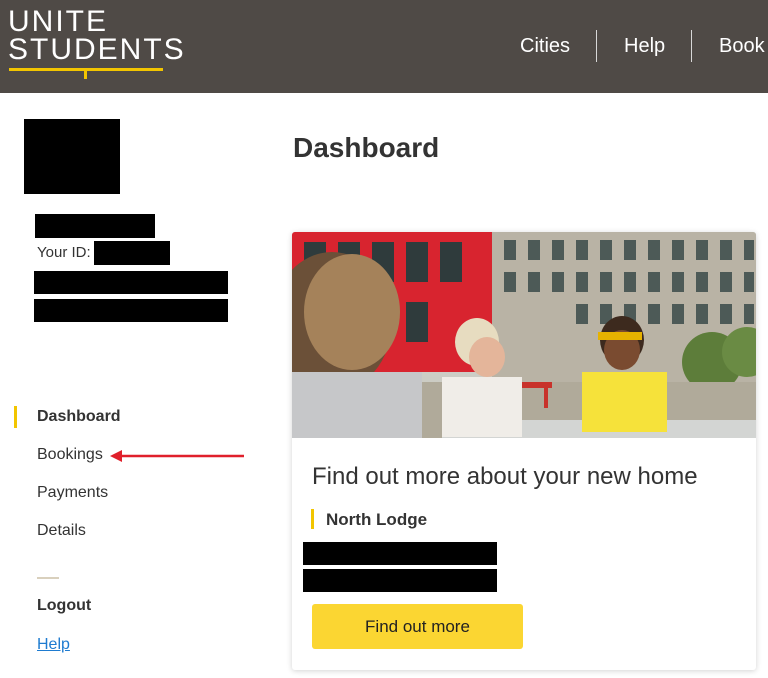 Image resolution: width=768 pixels, height=678 pixels. Describe the element at coordinates (132, 253) in the screenshot. I see `user-id-redacted` at that location.